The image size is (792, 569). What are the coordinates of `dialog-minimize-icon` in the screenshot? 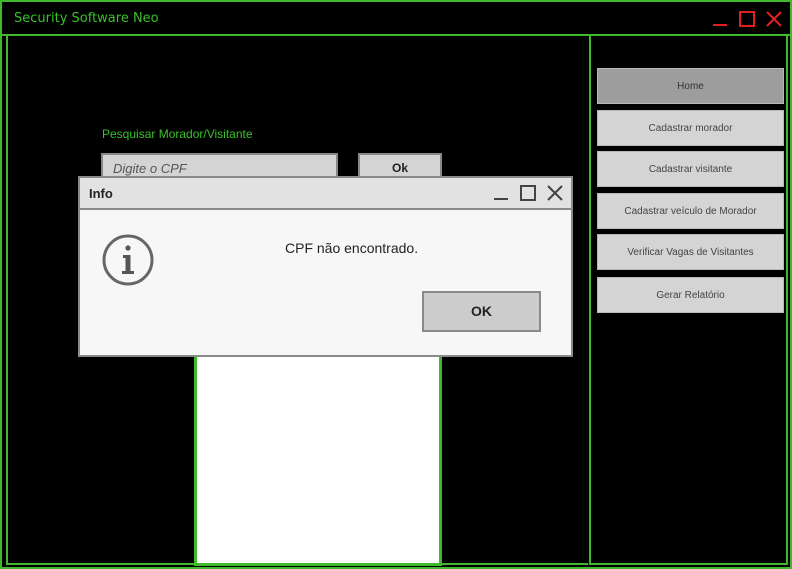 It's located at (501, 193).